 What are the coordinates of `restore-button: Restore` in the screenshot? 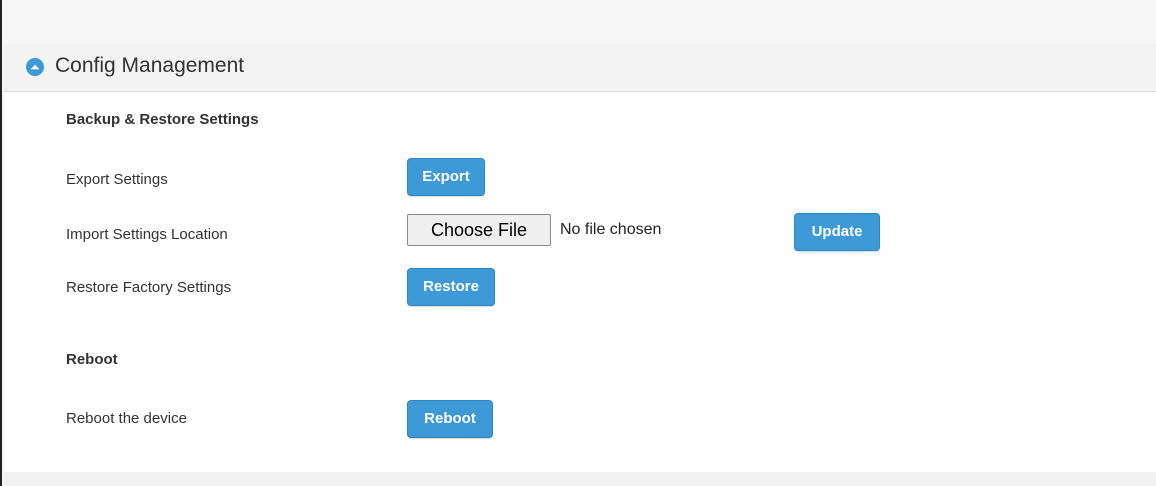 It's located at (451, 287).